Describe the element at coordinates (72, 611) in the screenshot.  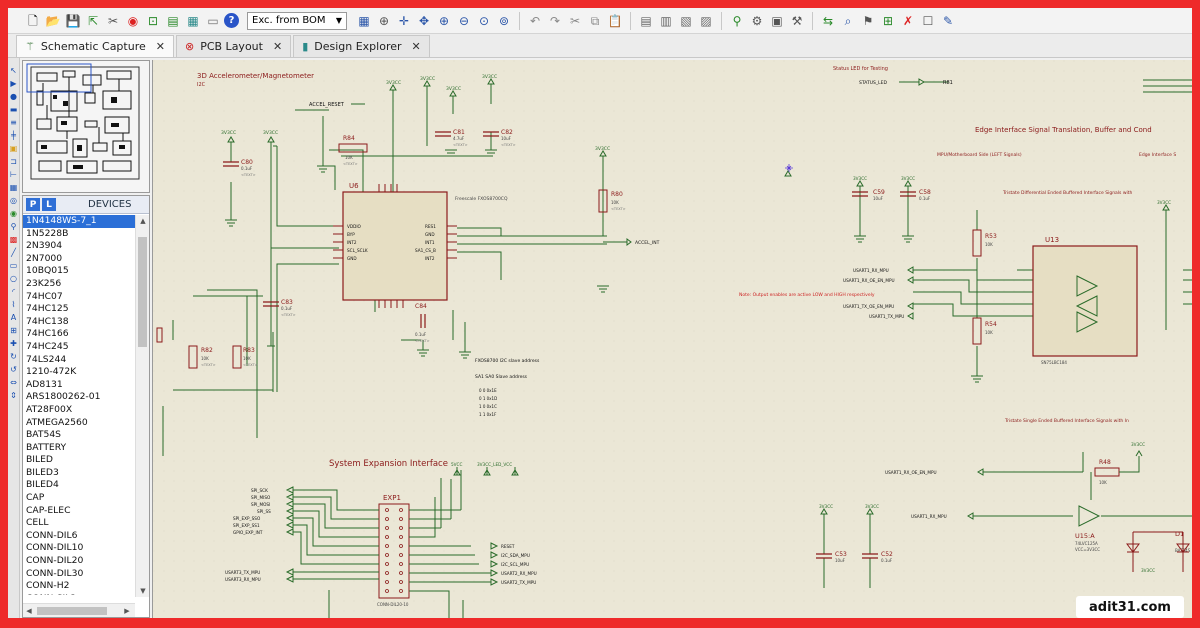
I see `hscrollbar-thumb` at that location.